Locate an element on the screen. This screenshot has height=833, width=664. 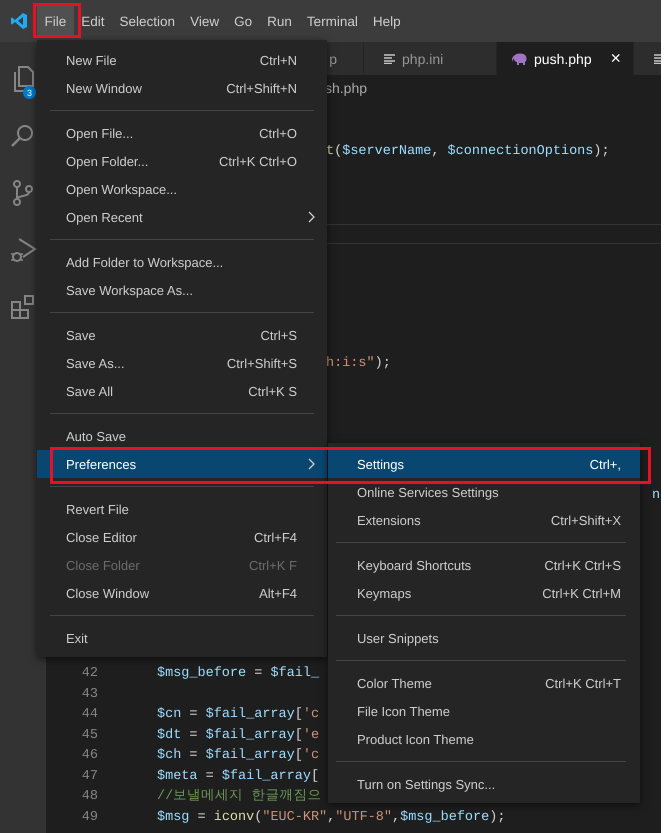
menu-bar-item: View is located at coordinates (204, 21).